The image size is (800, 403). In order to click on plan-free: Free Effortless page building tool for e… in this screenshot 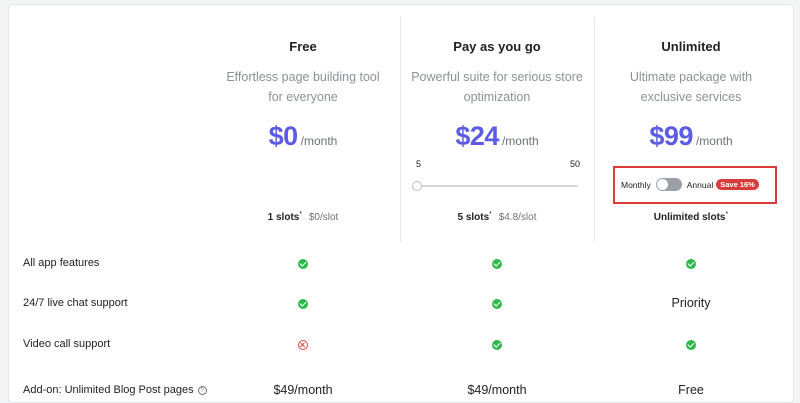, I will do `click(303, 125)`.